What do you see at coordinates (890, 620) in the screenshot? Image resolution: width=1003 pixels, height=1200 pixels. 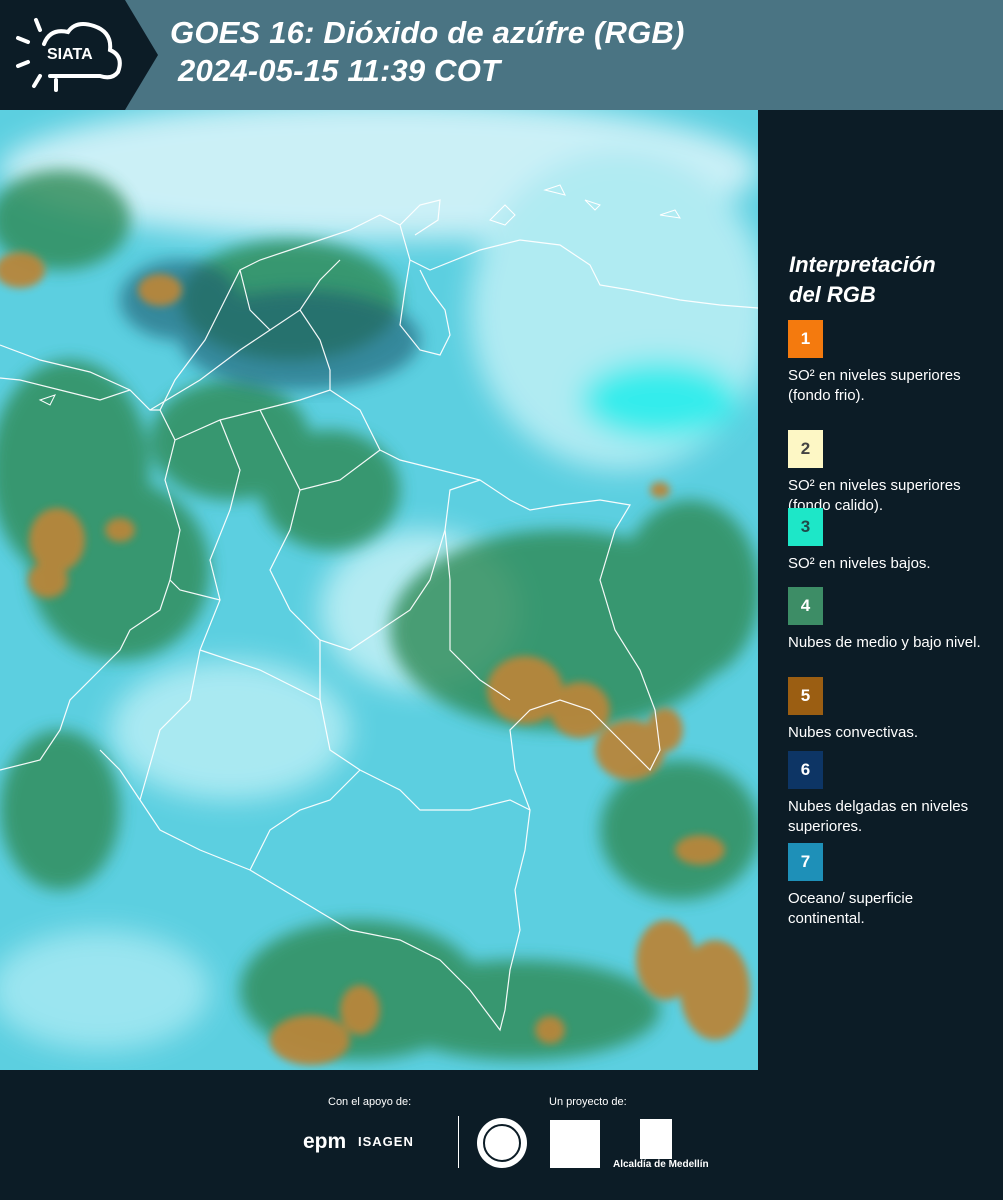 I see `legend-item-4: 4 Nubes de medio y bajo nivel.` at bounding box center [890, 620].